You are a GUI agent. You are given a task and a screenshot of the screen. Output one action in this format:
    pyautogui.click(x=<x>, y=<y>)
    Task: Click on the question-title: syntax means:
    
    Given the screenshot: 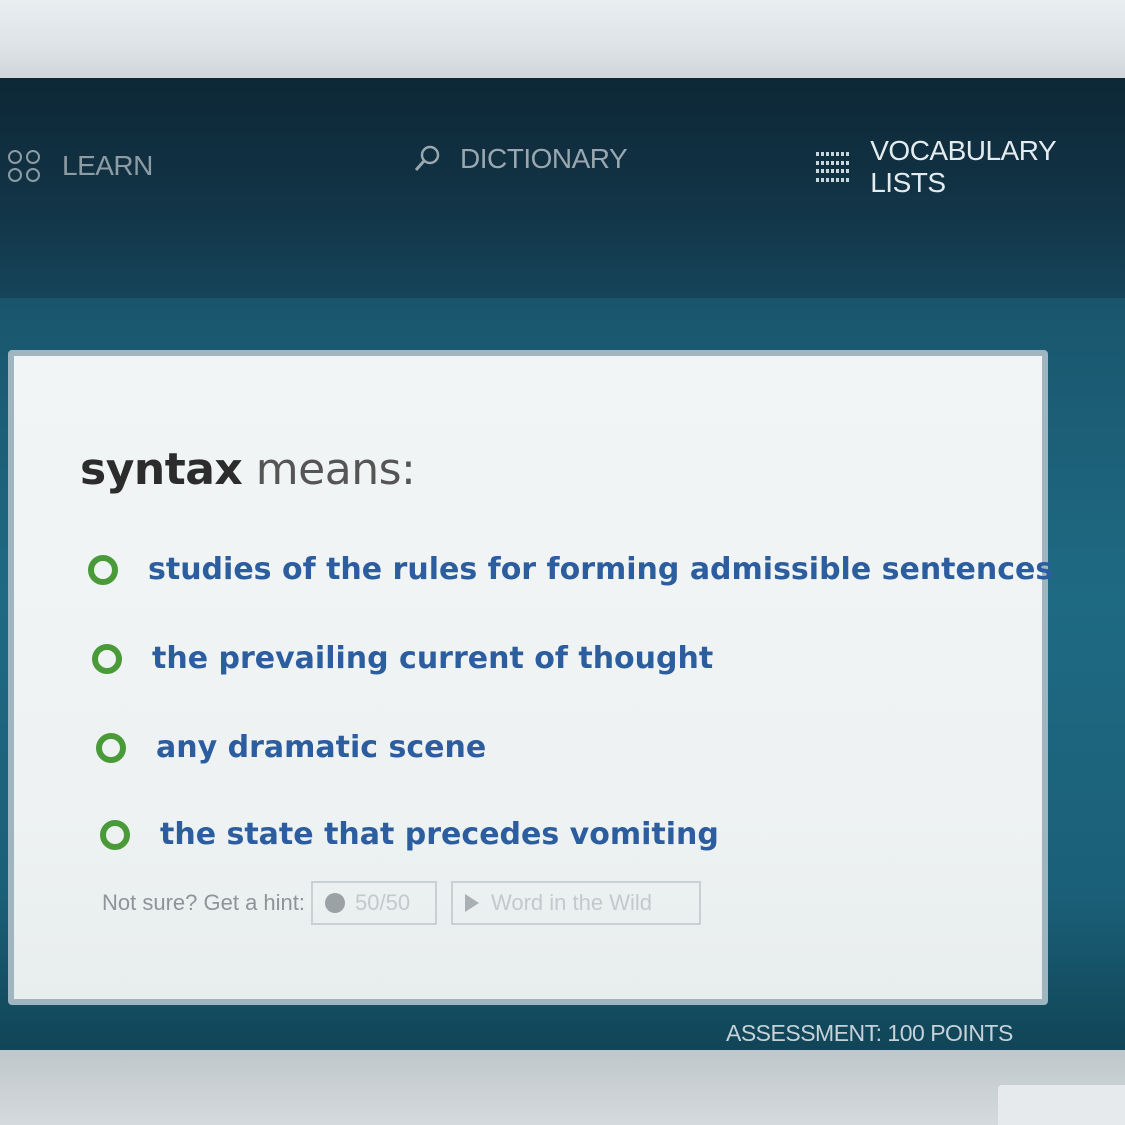 What is the action you would take?
    pyautogui.click(x=248, y=469)
    